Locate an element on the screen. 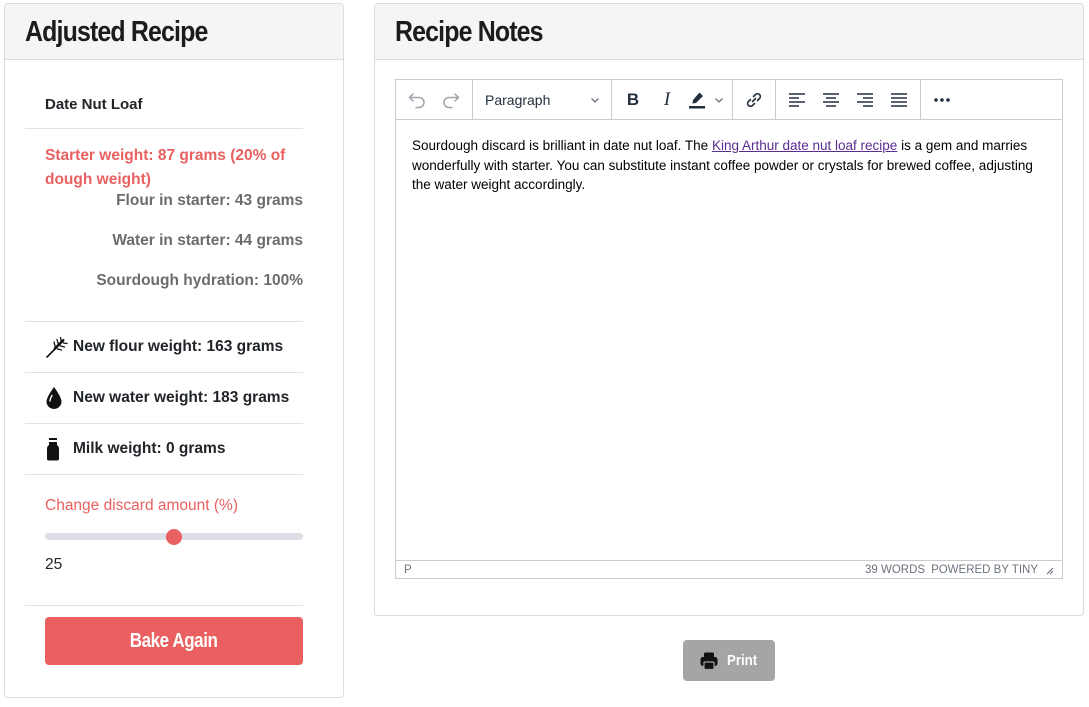  insert-link-button is located at coordinates (754, 100).